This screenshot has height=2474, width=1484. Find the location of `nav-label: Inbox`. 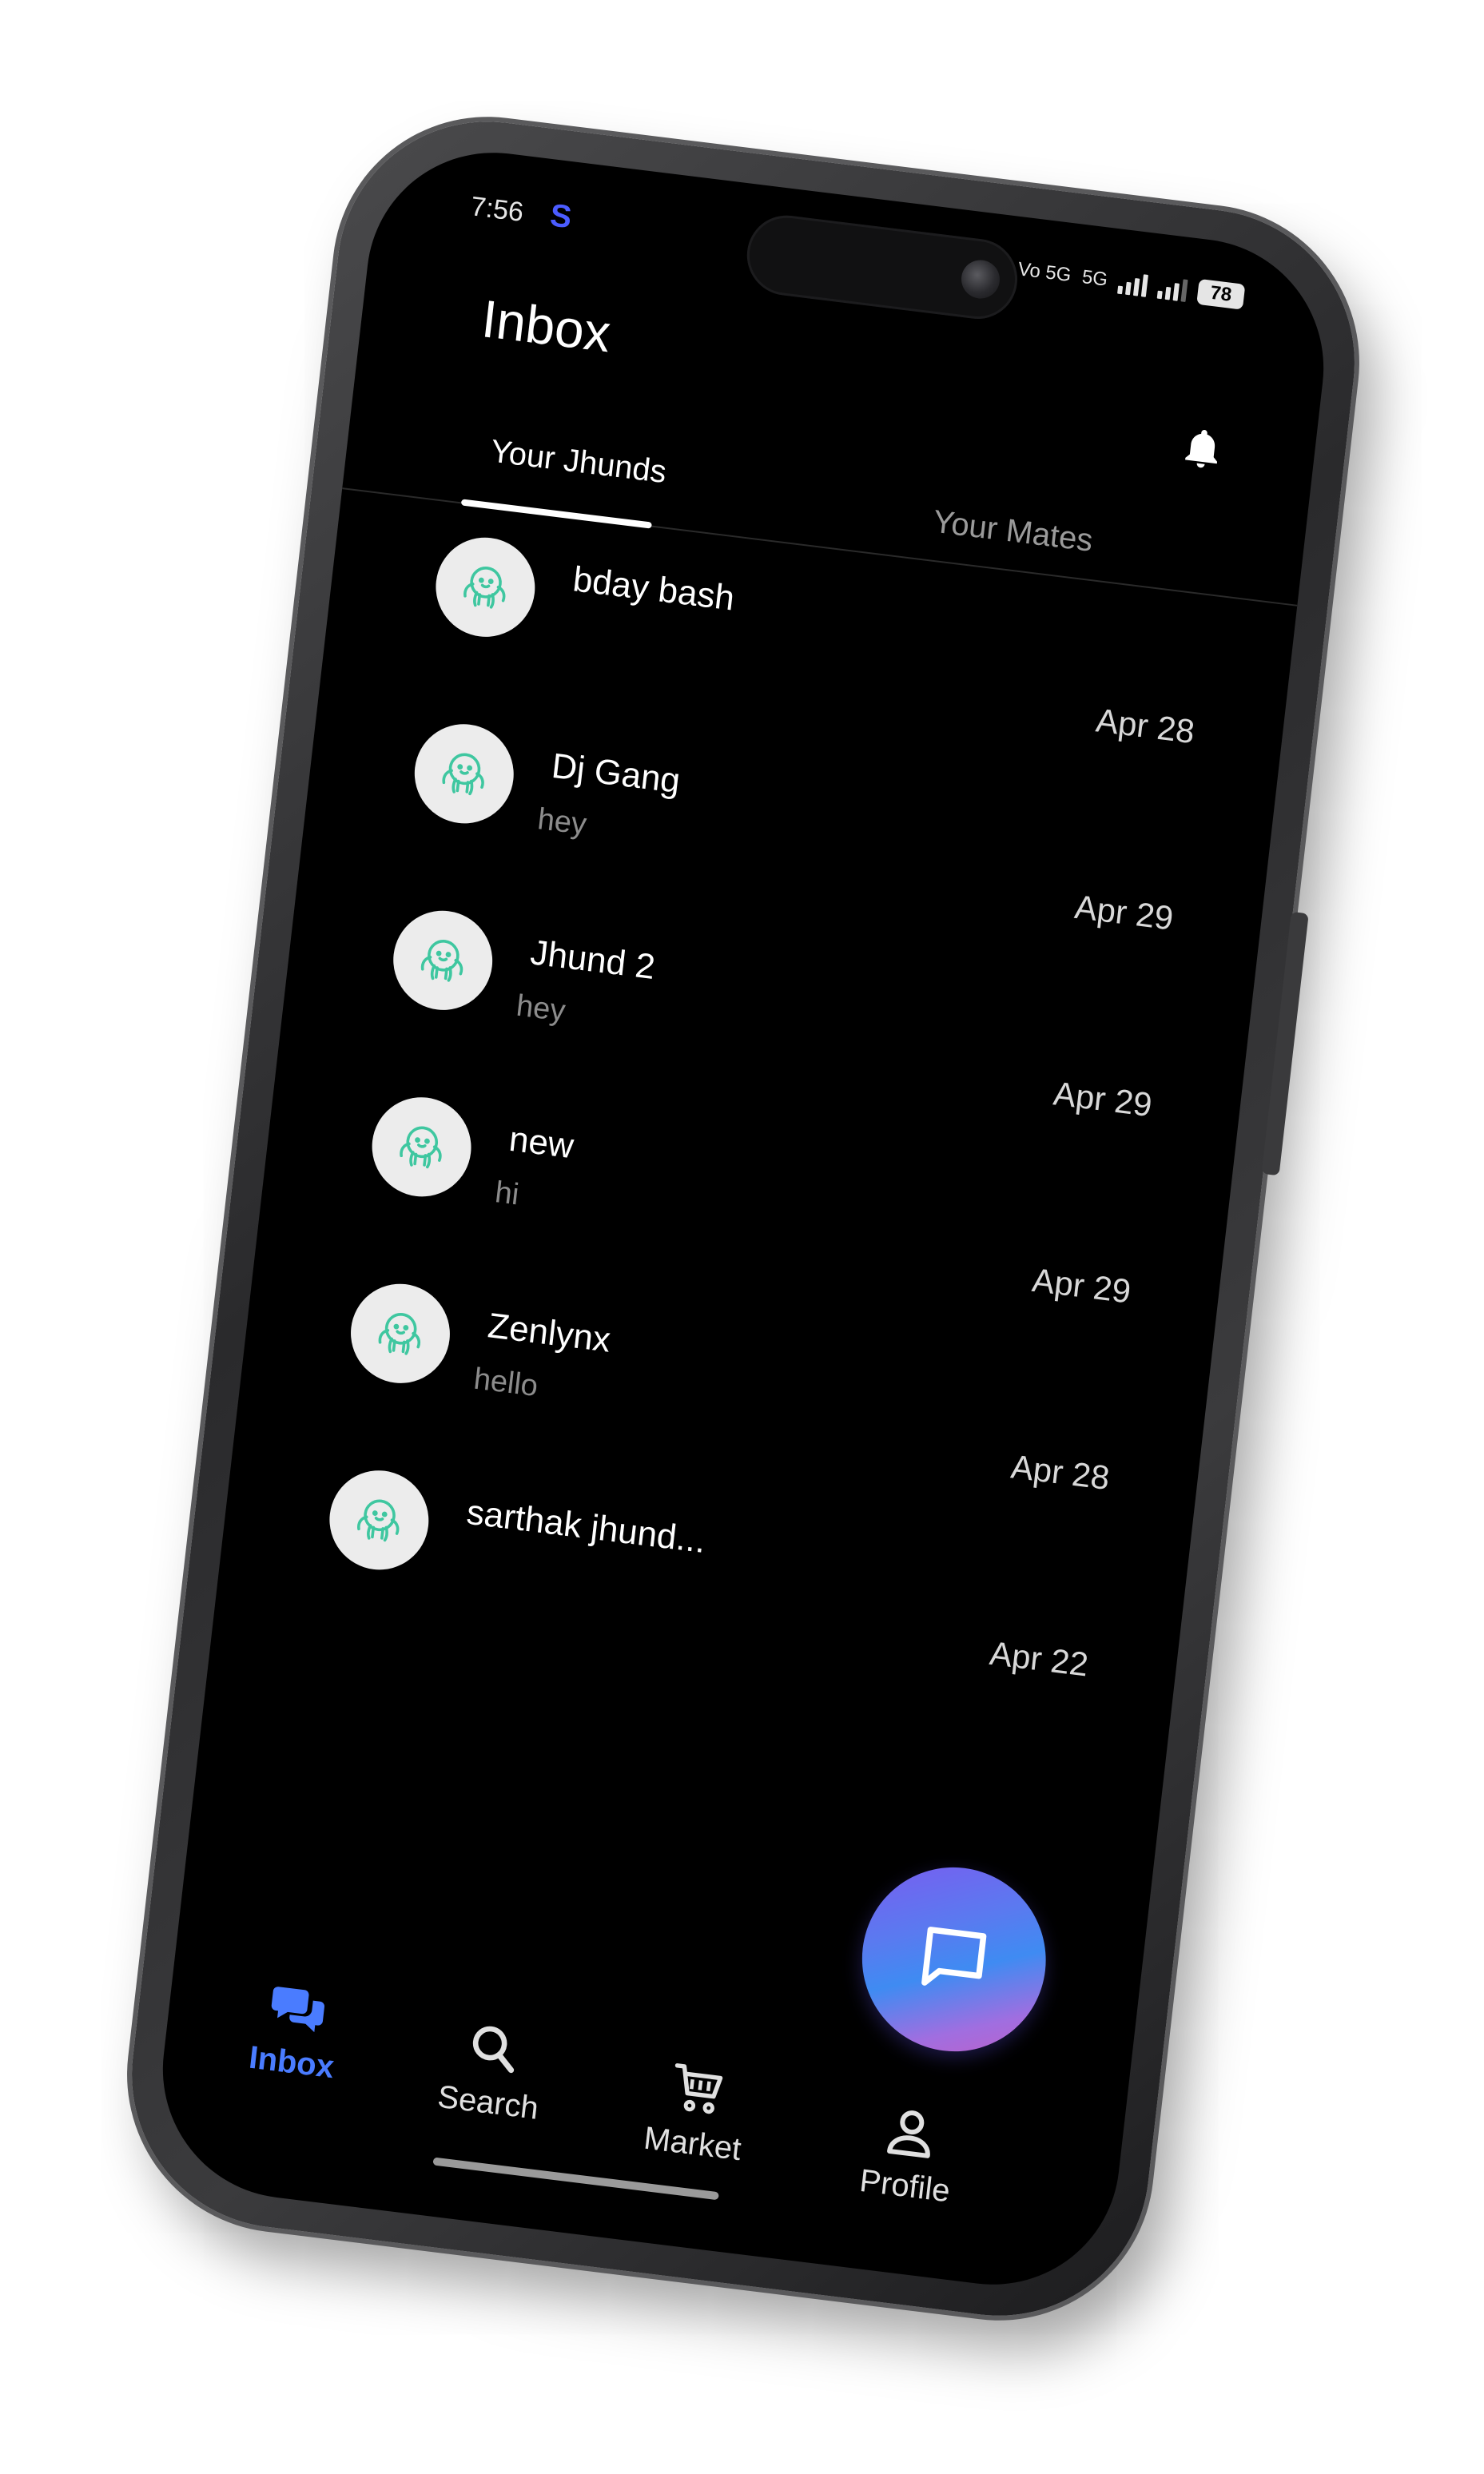

nav-label: Inbox is located at coordinates (291, 2062).